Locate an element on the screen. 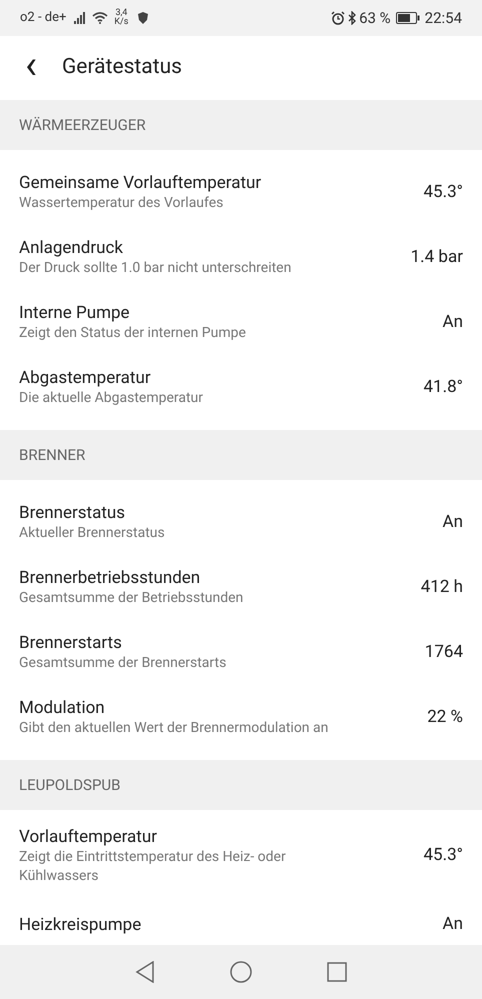 This screenshot has height=999, width=482. row-title: Brennerstarts is located at coordinates (71, 643).